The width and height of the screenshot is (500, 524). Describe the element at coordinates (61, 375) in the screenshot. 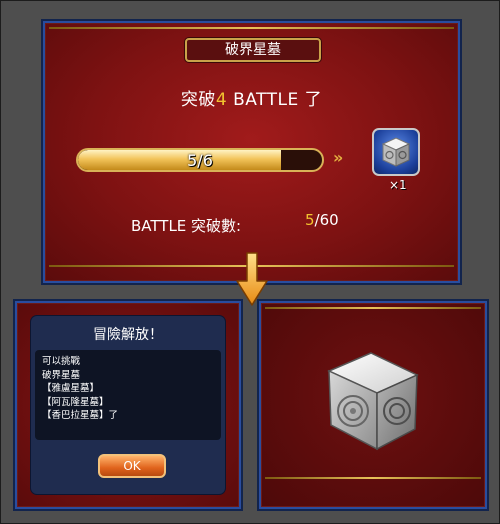

I see `dialog-line: 破界星墓` at that location.